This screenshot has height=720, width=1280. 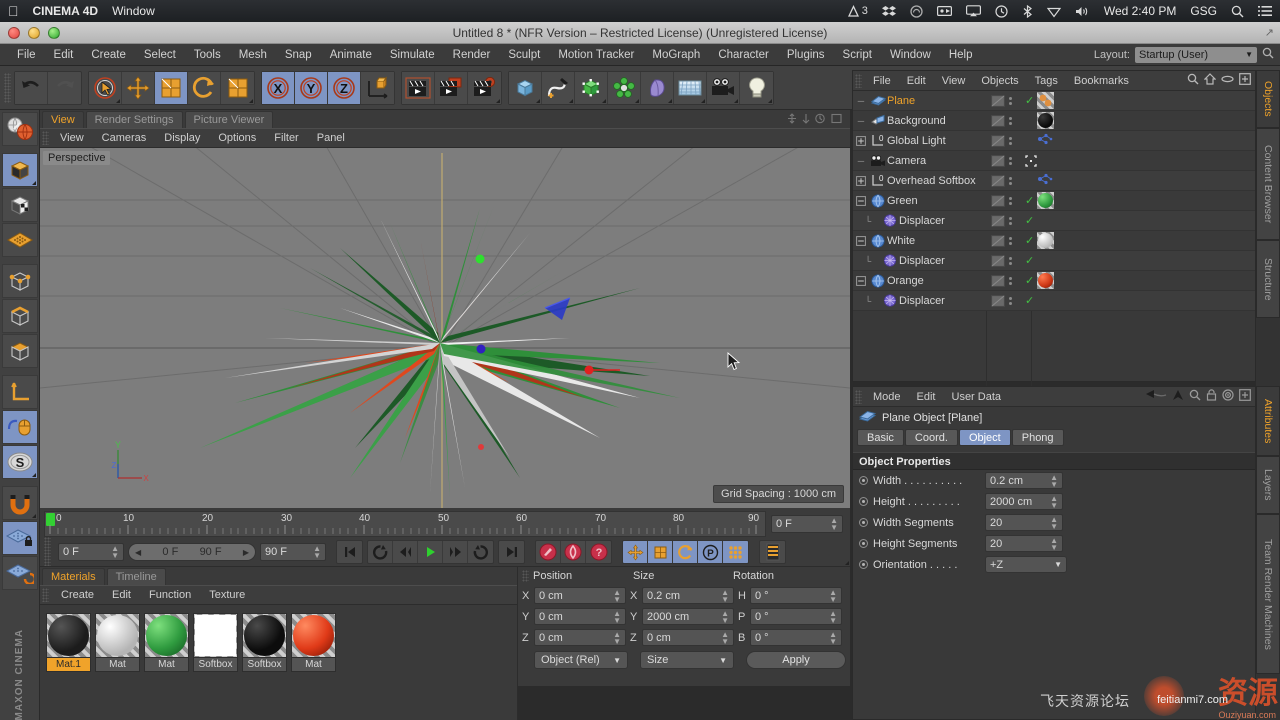 I want to click on tag-thumbnail, so click(x=1045, y=120).